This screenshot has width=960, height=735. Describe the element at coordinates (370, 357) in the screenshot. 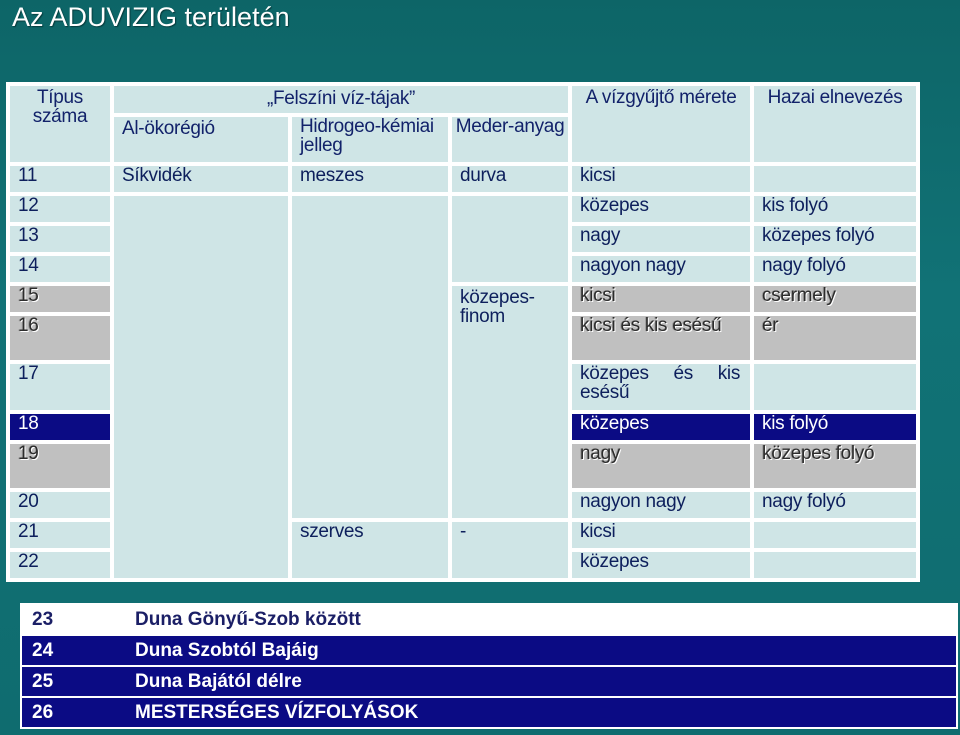

I see `hidro-merged` at that location.